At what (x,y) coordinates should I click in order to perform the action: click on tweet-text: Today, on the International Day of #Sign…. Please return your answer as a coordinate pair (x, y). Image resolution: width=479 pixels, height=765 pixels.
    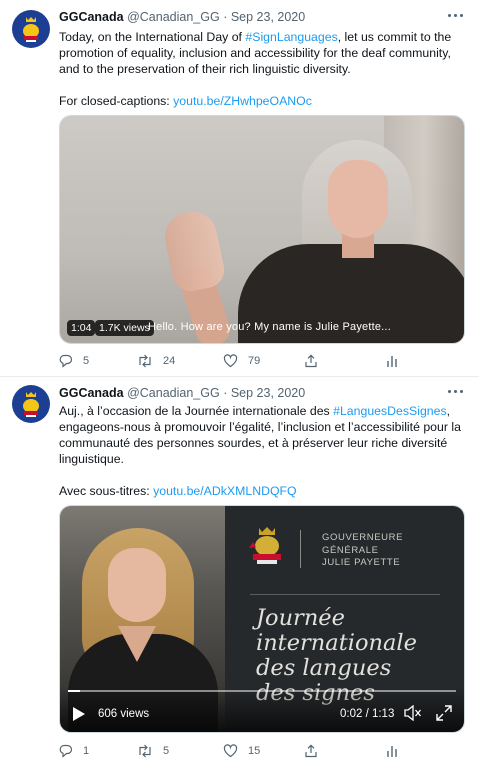
    Looking at the image, I should click on (262, 69).